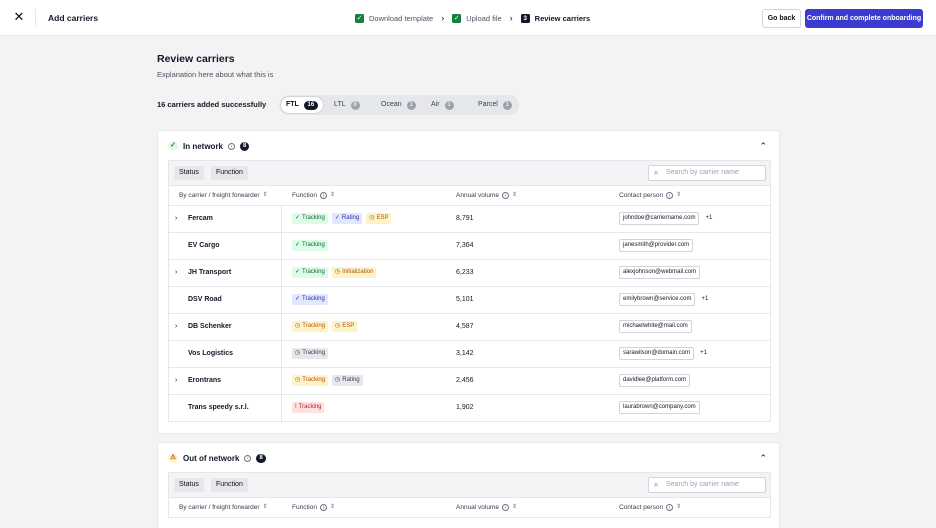 The height and width of the screenshot is (528, 936). What do you see at coordinates (465, 245) in the screenshot?
I see `annual-volume: 7,364` at bounding box center [465, 245].